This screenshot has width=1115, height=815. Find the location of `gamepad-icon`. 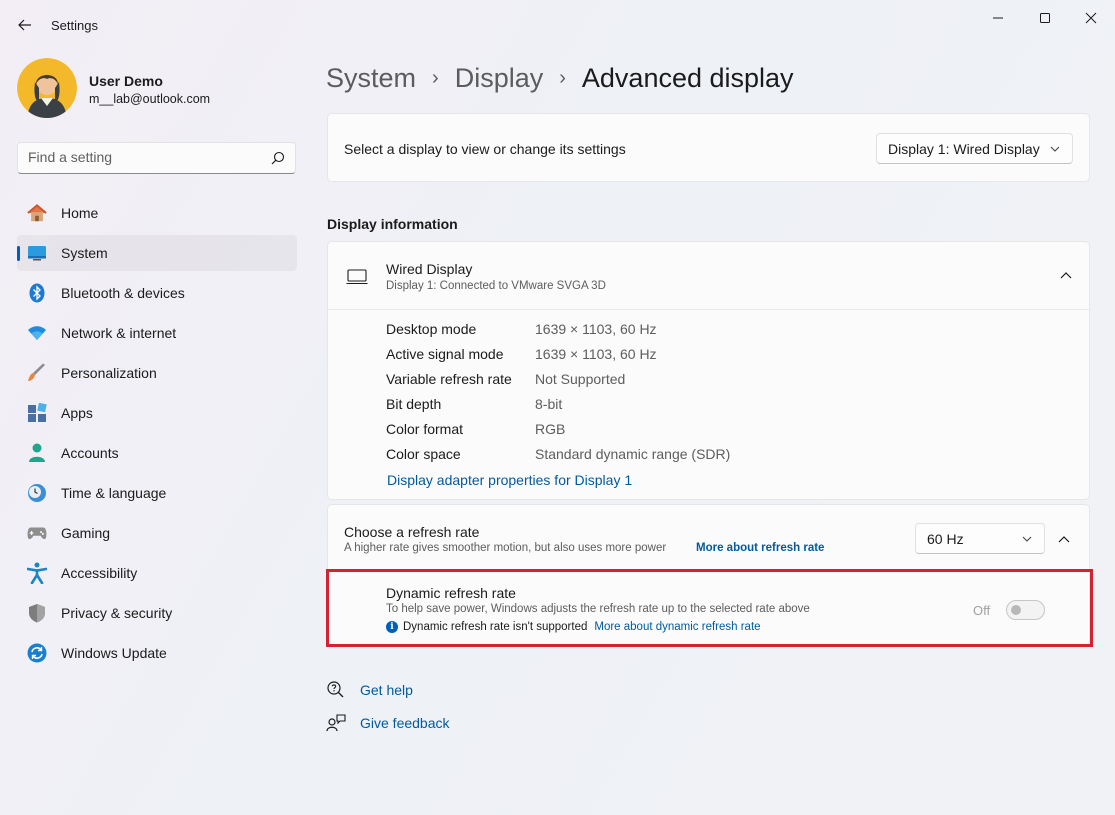

gamepad-icon is located at coordinates (37, 533).